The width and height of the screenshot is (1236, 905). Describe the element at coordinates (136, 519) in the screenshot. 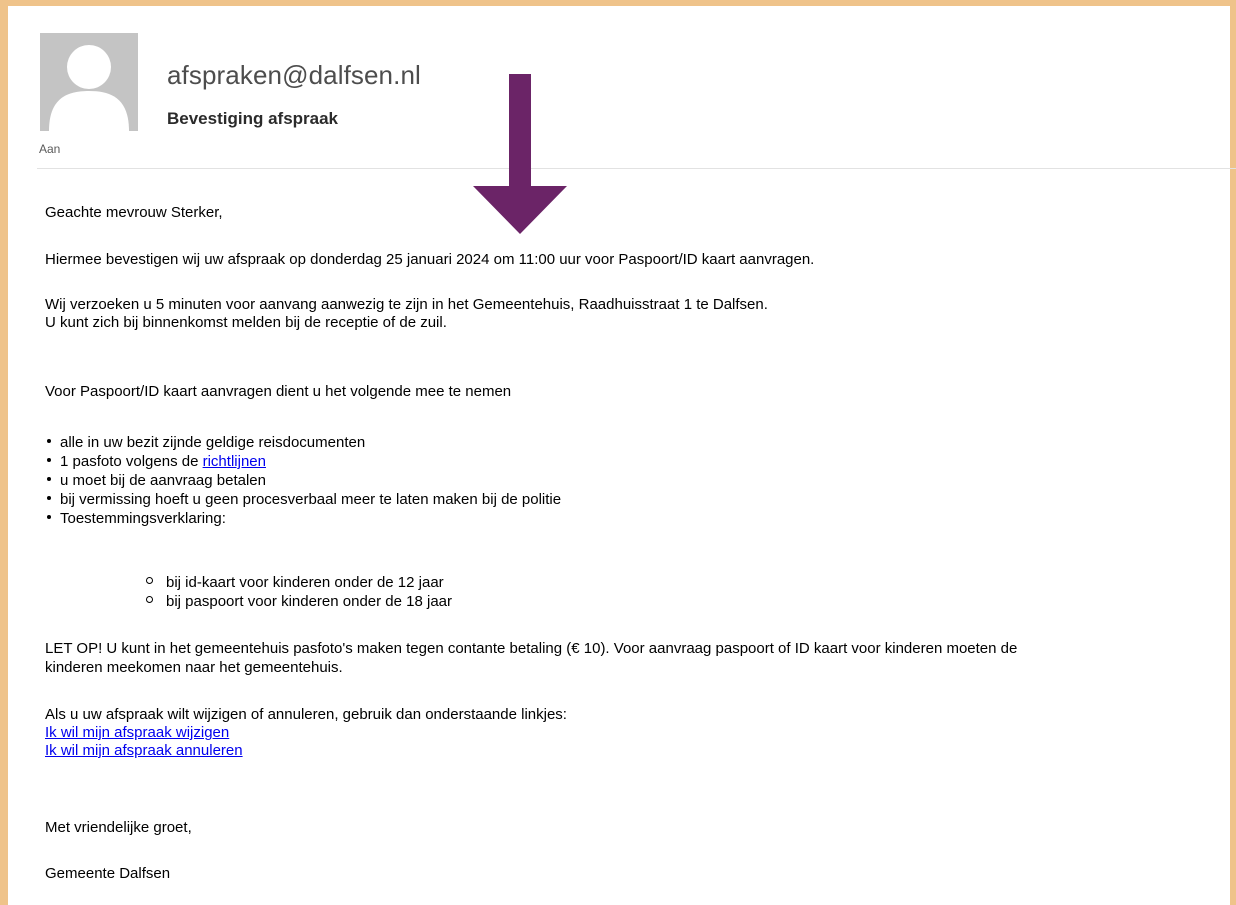

I see `list-item: Toestemmingsverklaring:` at that location.